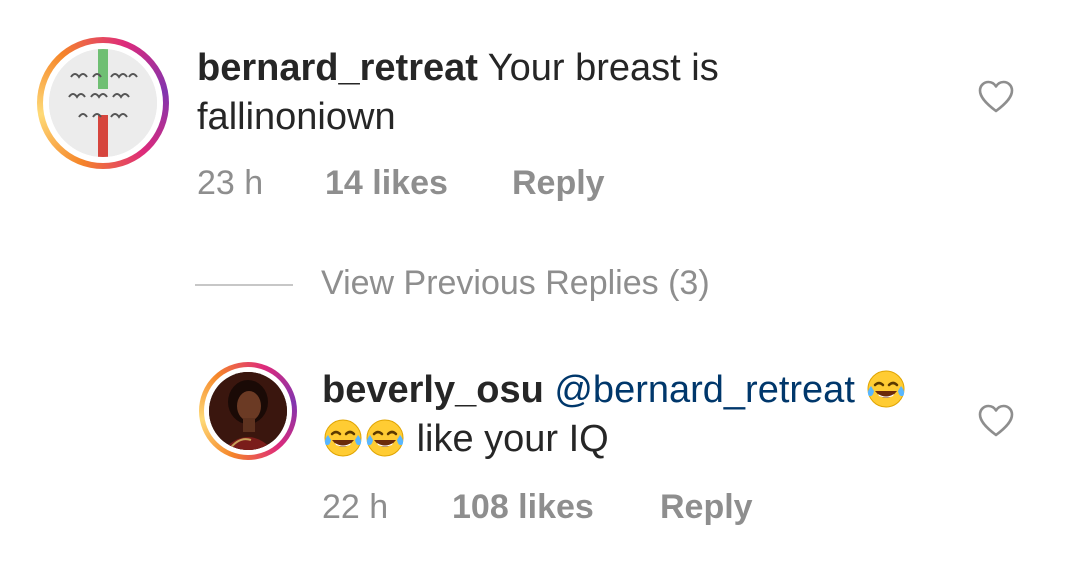 The width and height of the screenshot is (1080, 575). I want to click on avatar-bernard-retreat, so click(103, 103).